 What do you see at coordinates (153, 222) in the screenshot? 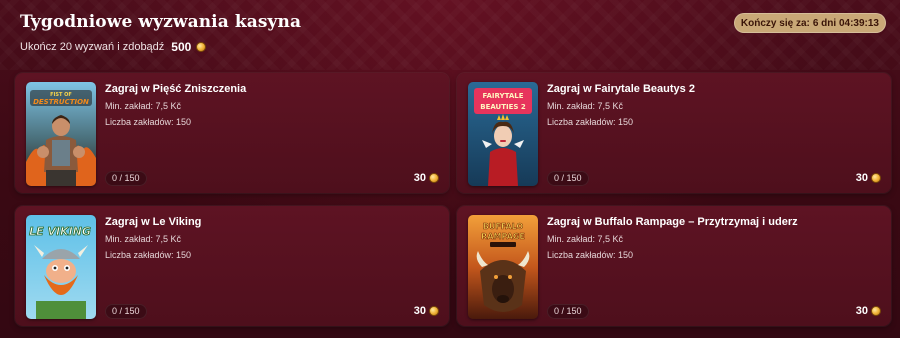
I see `challenge-title: Zagraj w Le Viking` at bounding box center [153, 222].